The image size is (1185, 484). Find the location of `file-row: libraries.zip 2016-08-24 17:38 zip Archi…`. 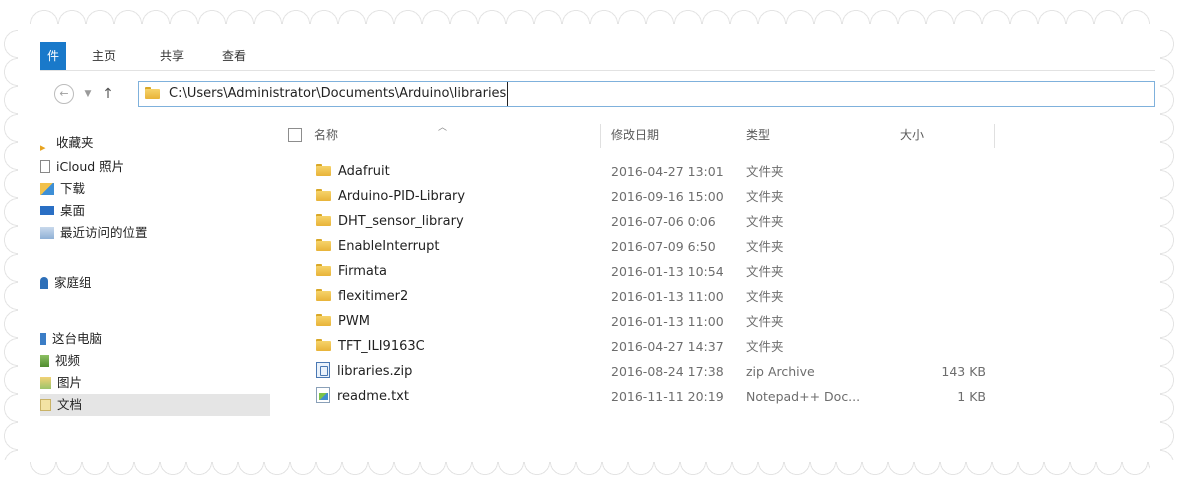

file-row: libraries.zip 2016-08-24 17:38 zip Archi… is located at coordinates (721, 371).